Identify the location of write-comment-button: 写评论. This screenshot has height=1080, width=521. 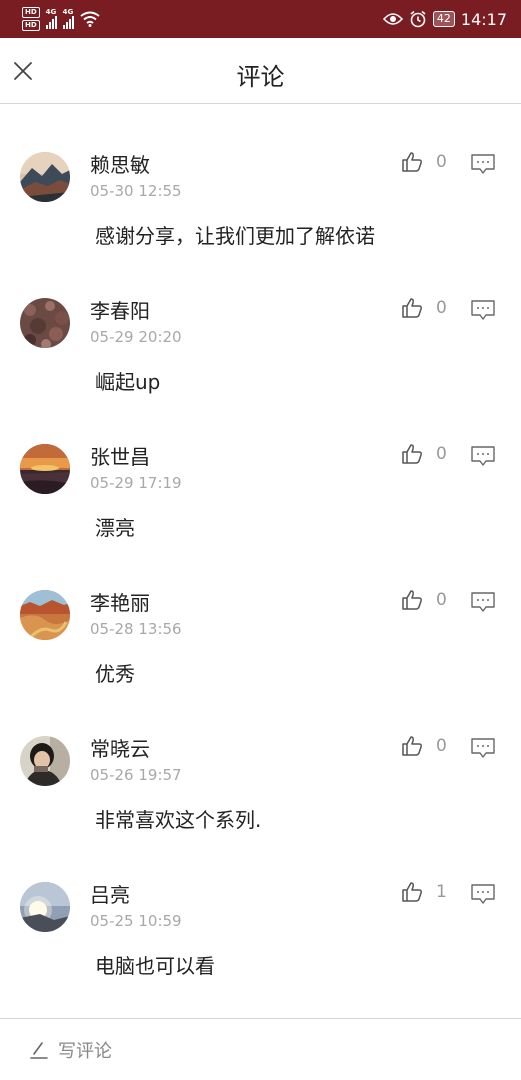
(71, 1050).